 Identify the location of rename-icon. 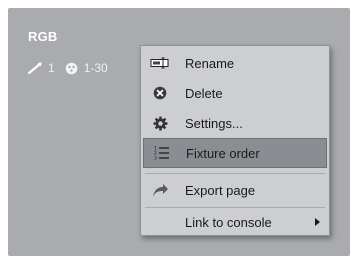
(160, 63).